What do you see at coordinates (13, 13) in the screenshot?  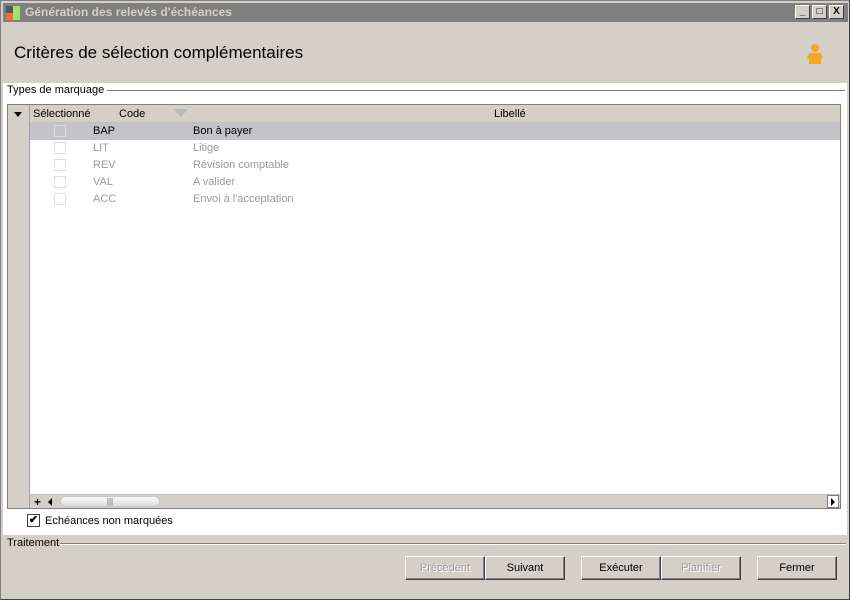 I see `app-icon` at bounding box center [13, 13].